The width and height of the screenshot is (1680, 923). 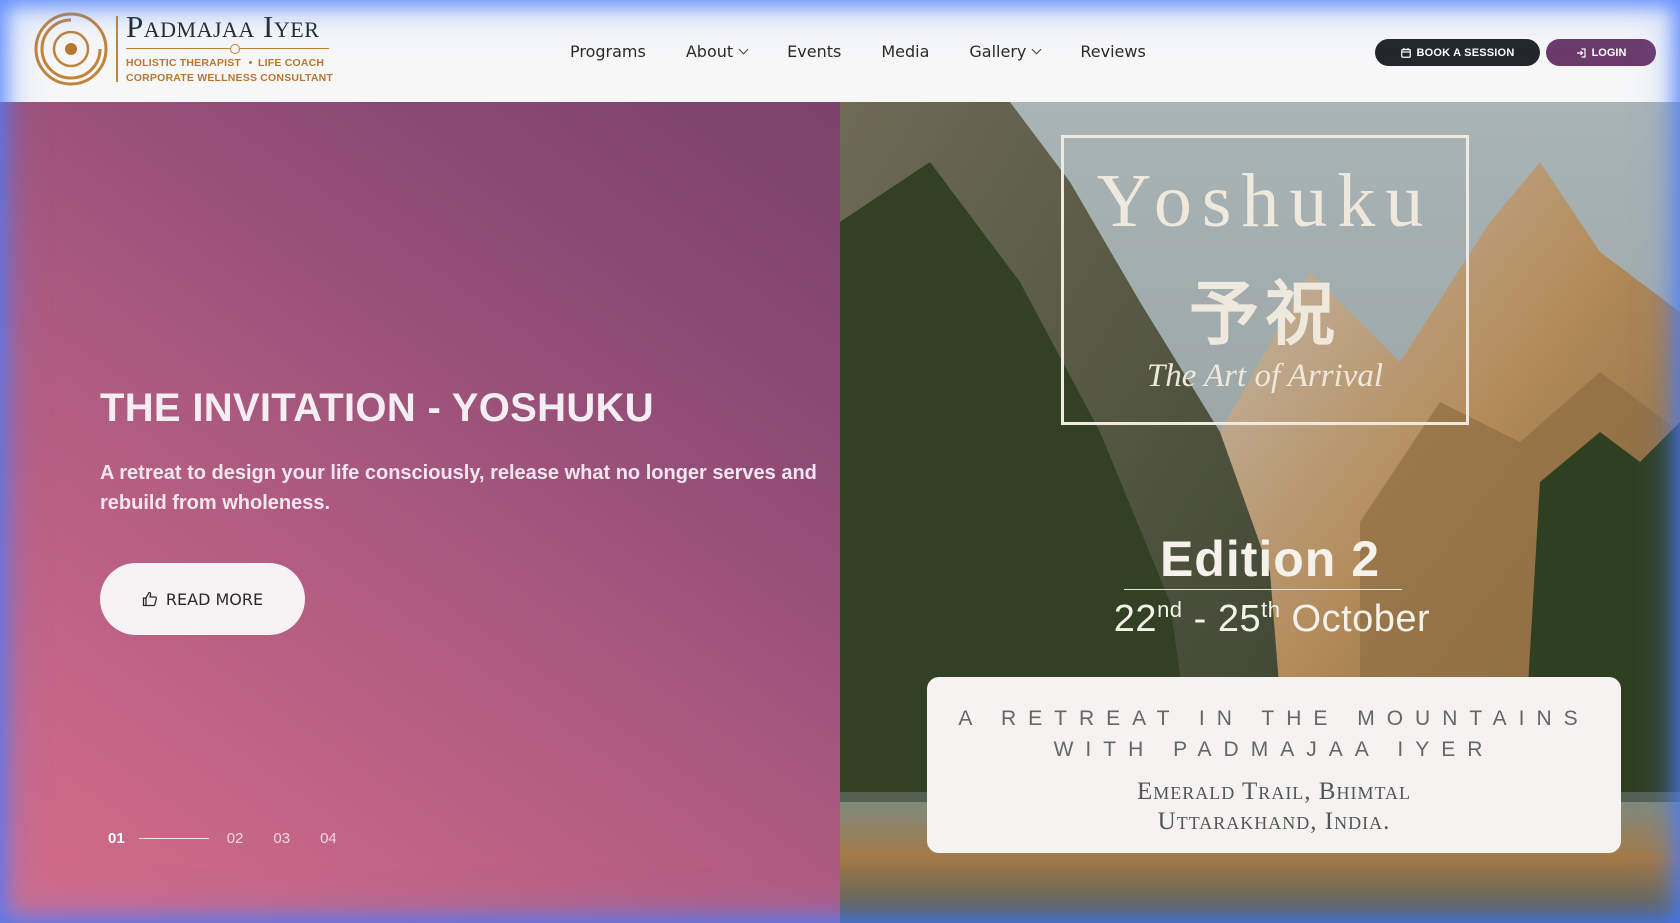 I want to click on nav-item-about: About, so click(x=717, y=51).